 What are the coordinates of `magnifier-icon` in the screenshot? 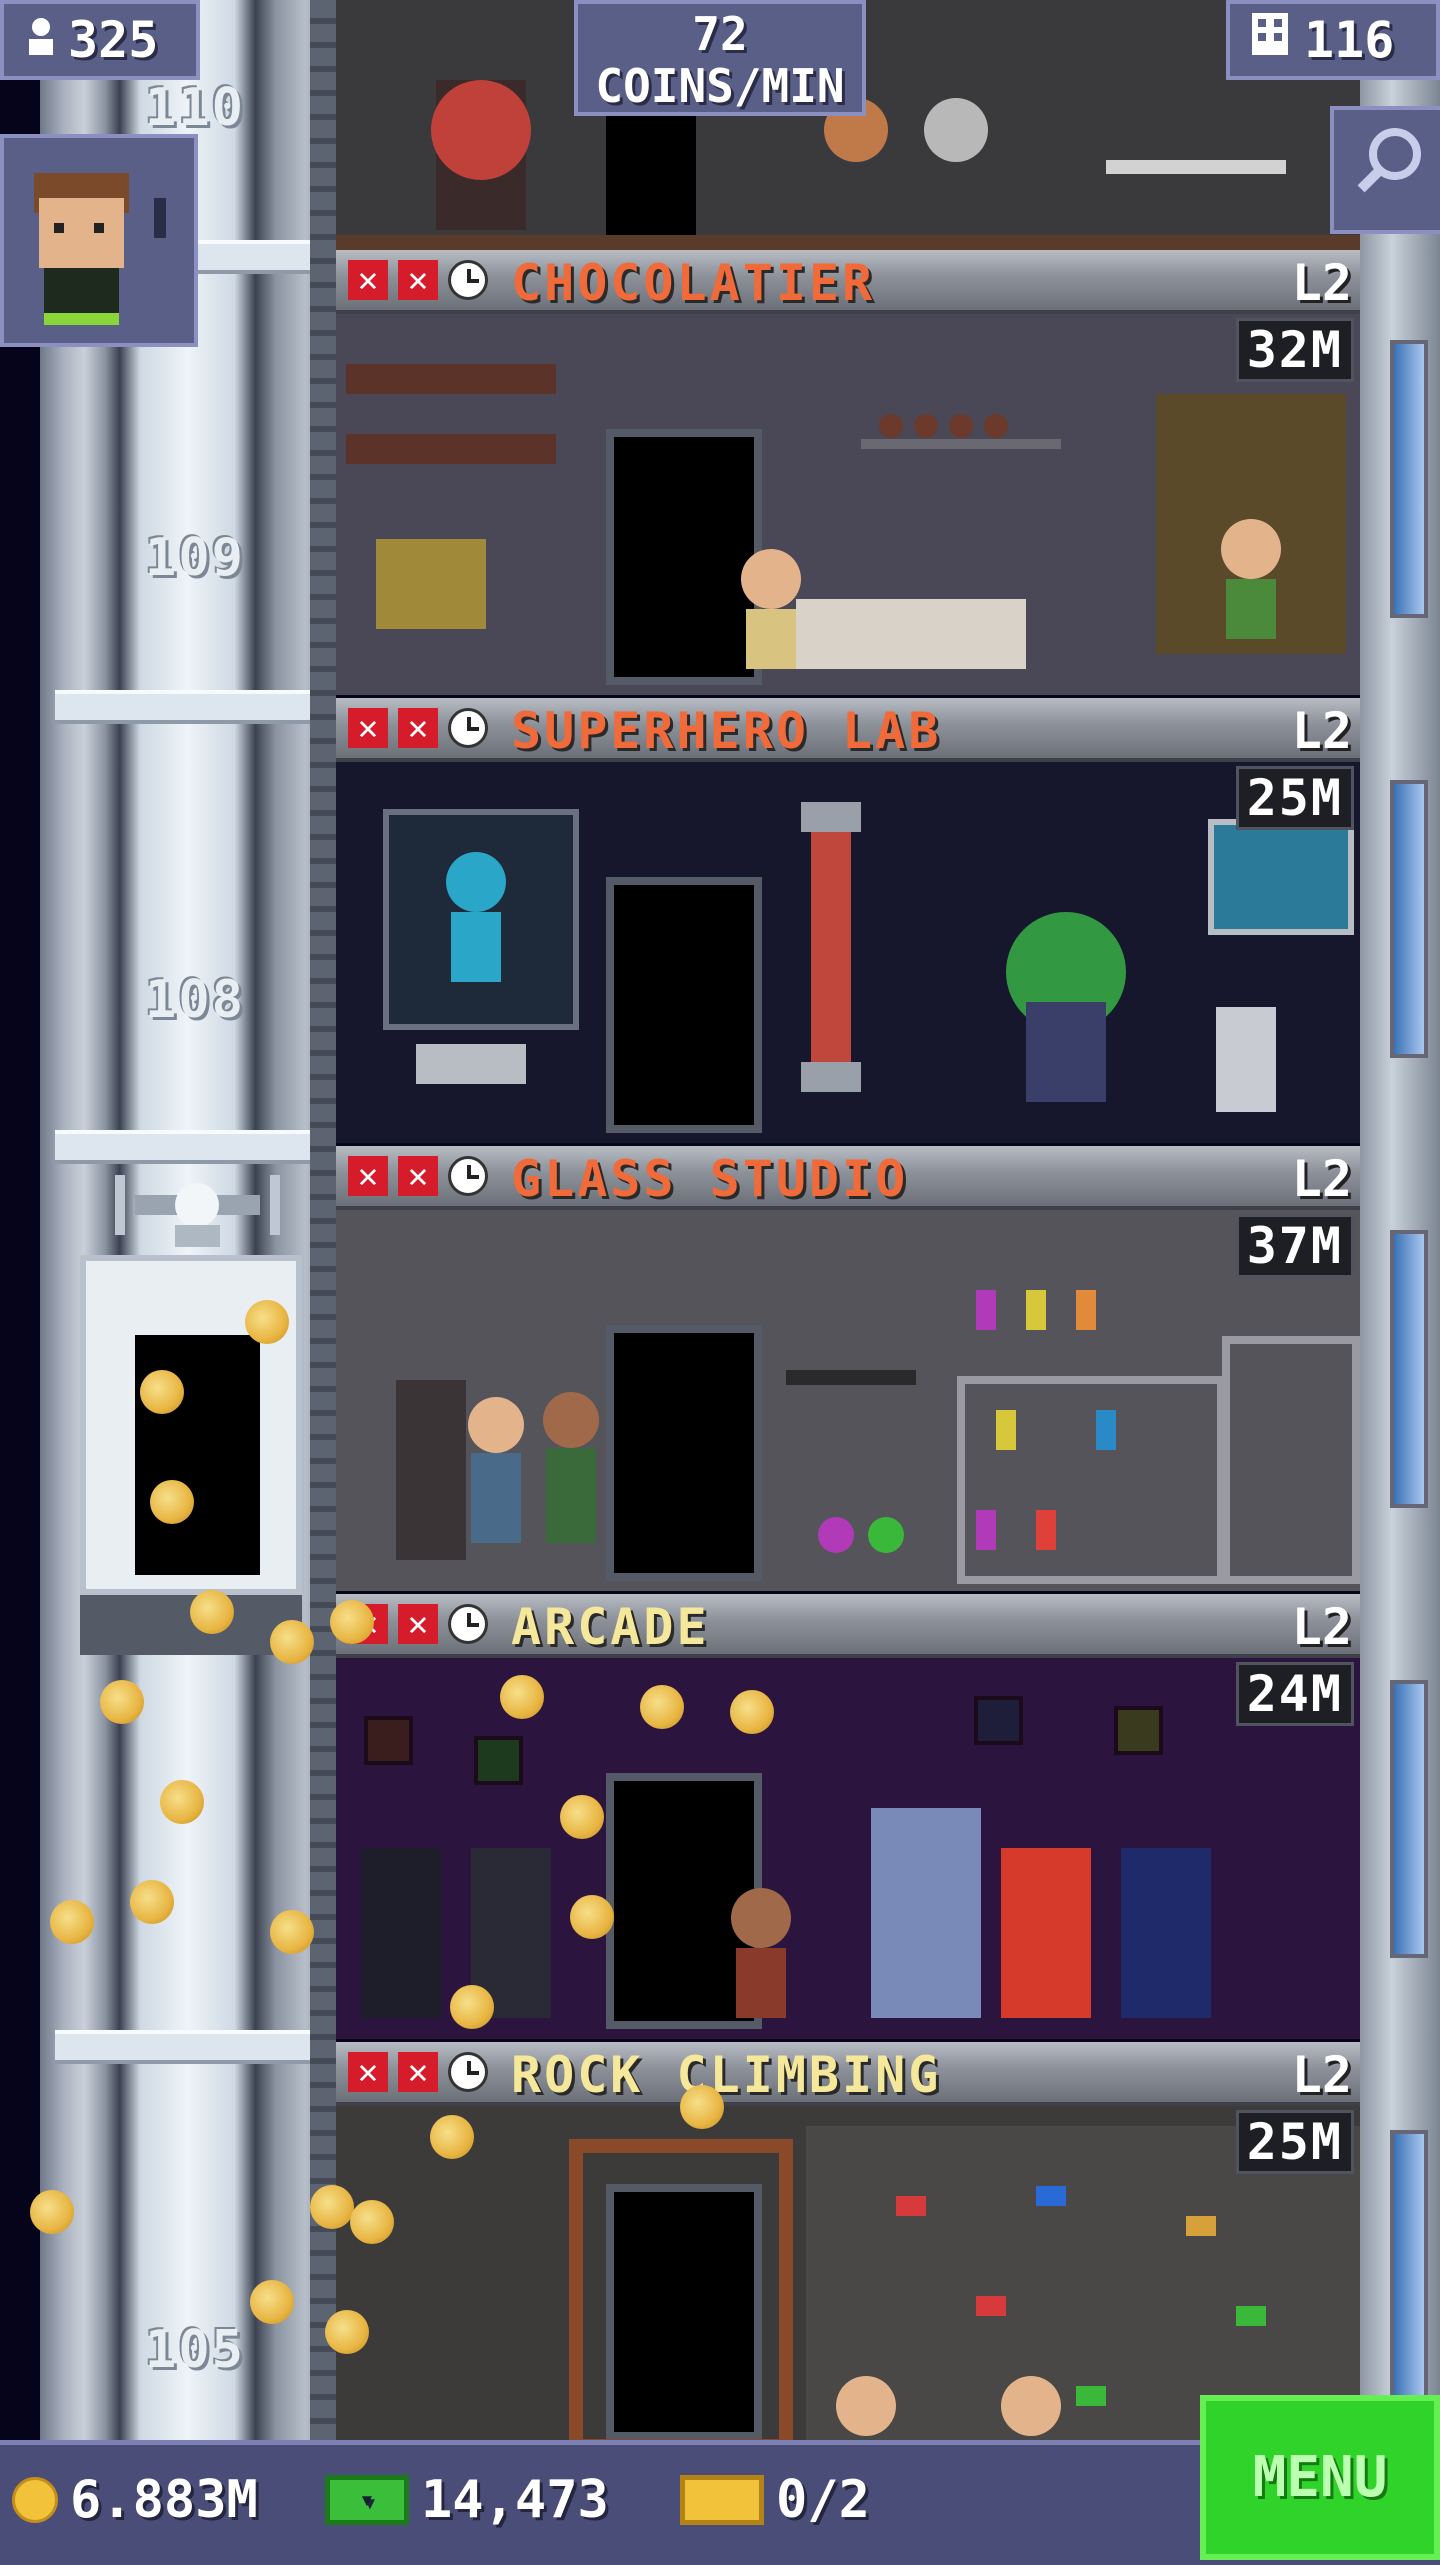 It's located at (1389, 170).